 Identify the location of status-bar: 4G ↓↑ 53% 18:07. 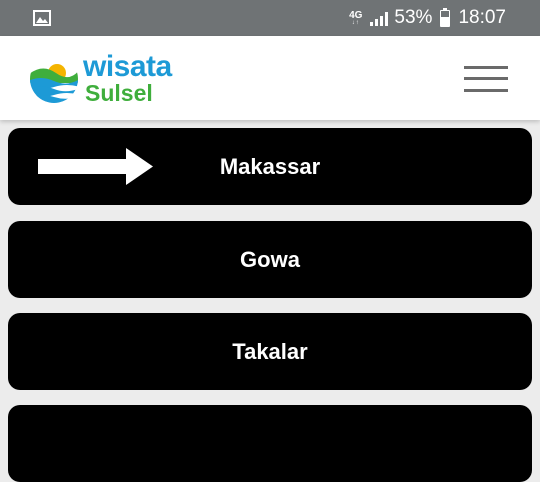
(270, 18).